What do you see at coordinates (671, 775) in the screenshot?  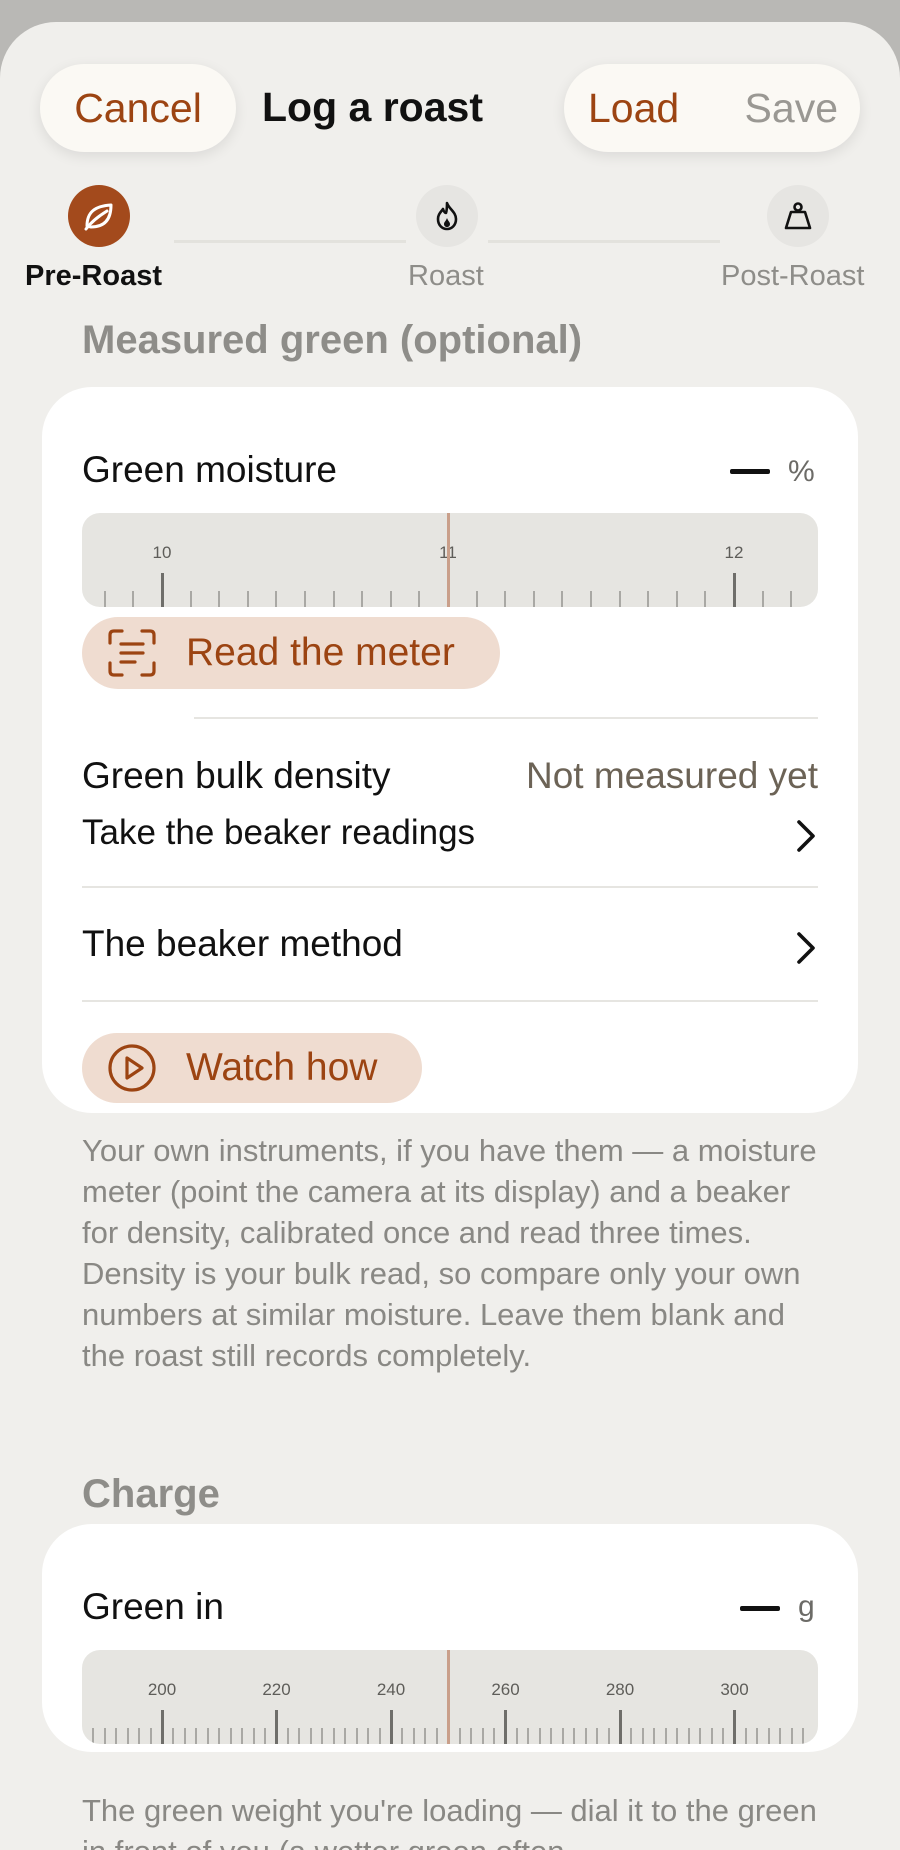 I see `green-bulk-density-value: Not measured yet` at bounding box center [671, 775].